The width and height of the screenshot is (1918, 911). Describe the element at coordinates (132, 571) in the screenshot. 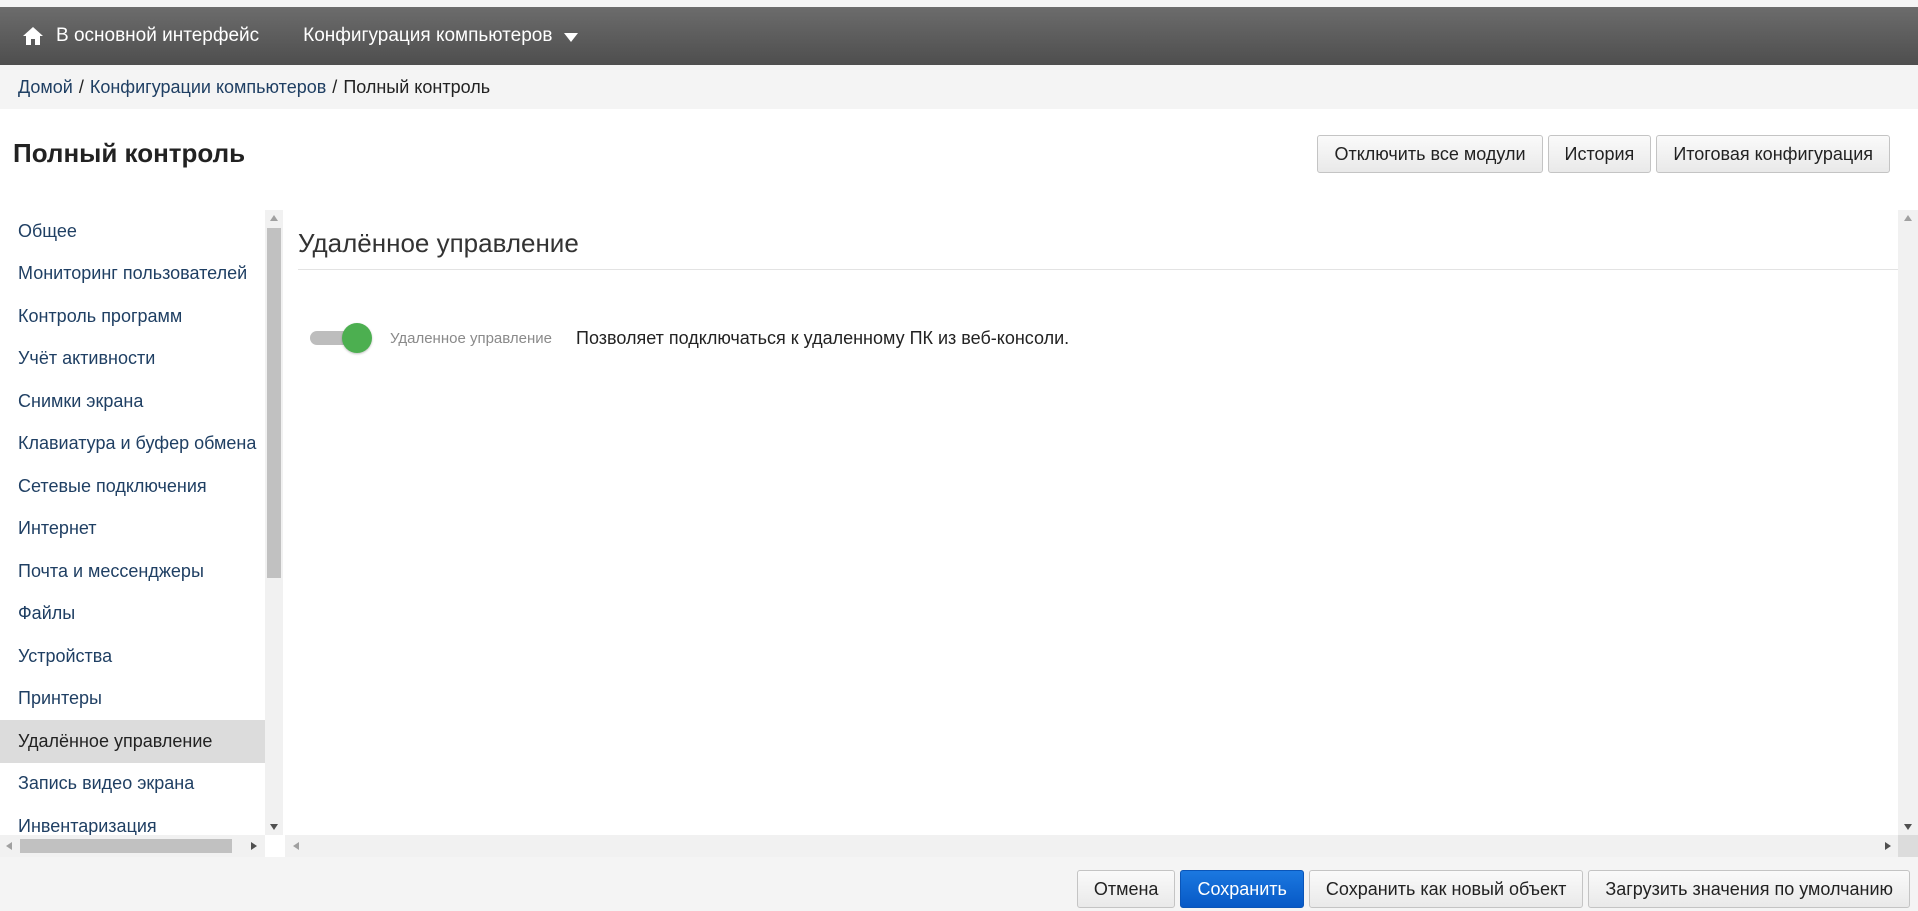

I see `sidebar-item-mail-messengers: Почта и мессенджеры` at that location.